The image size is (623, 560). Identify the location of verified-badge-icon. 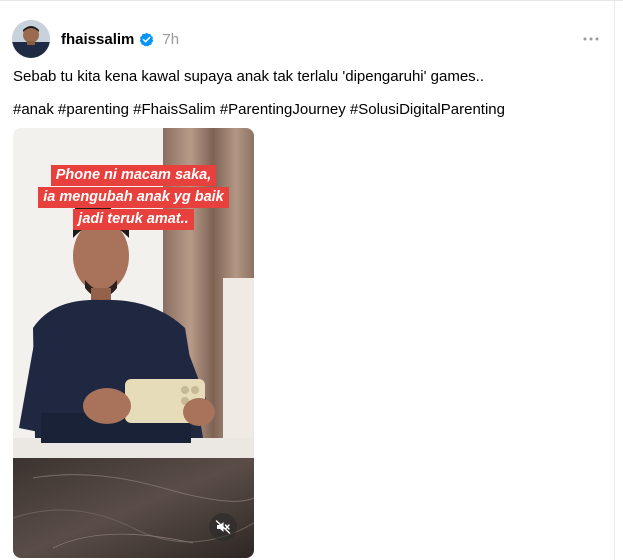
(146, 39).